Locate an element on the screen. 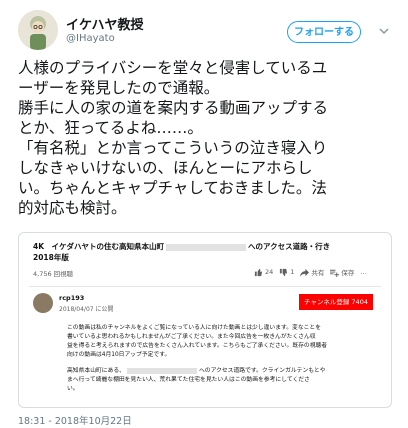 Image resolution: width=408 pixels, height=428 pixels. channel-name: rcp193 is located at coordinates (72, 298).